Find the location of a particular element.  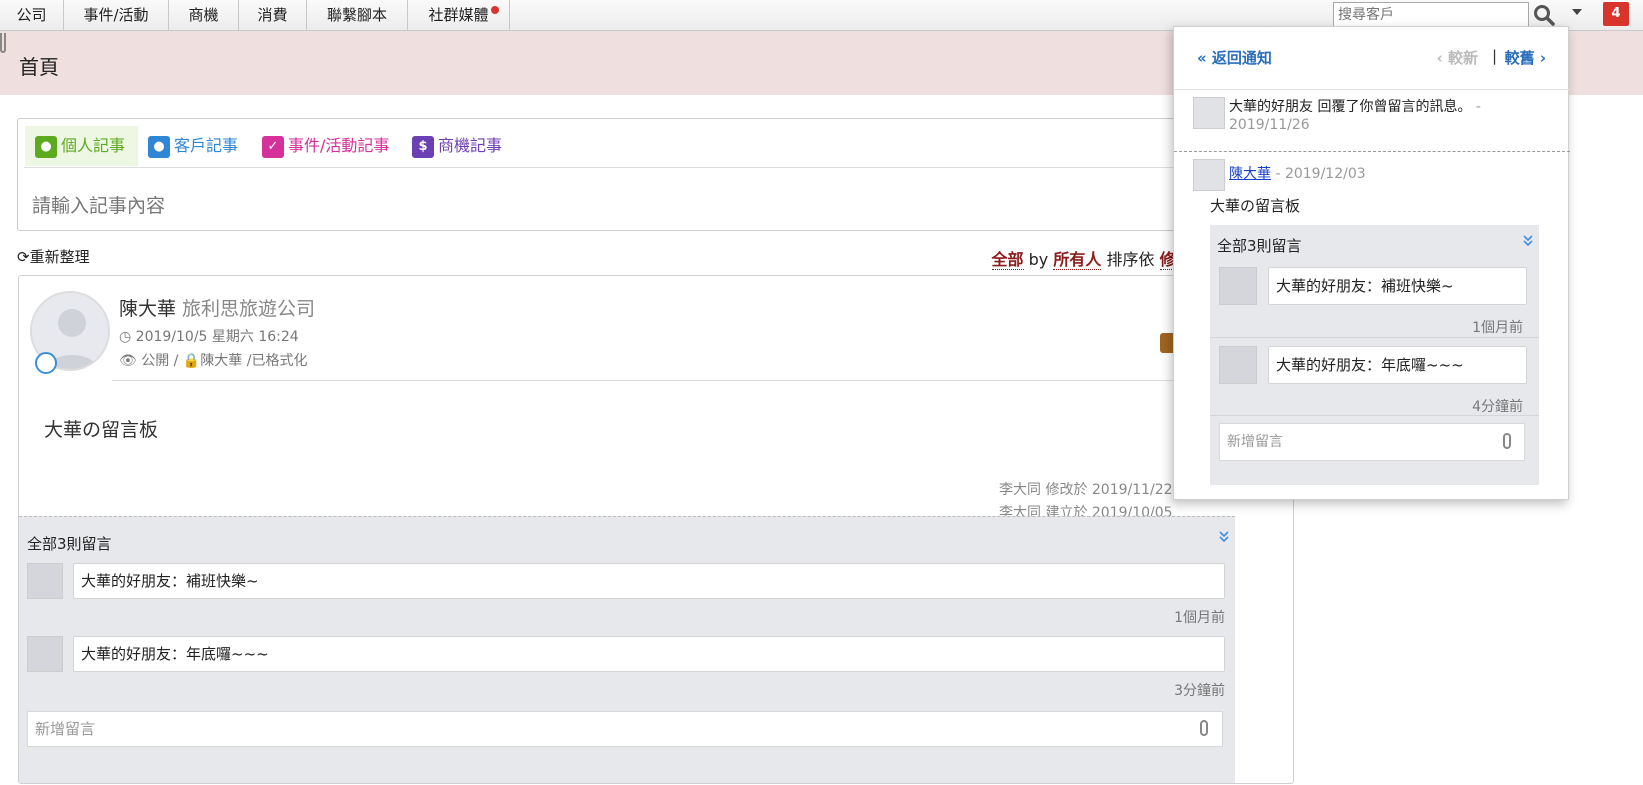

detail-new-comment-placeholder: 新增留言 is located at coordinates (1255, 442).